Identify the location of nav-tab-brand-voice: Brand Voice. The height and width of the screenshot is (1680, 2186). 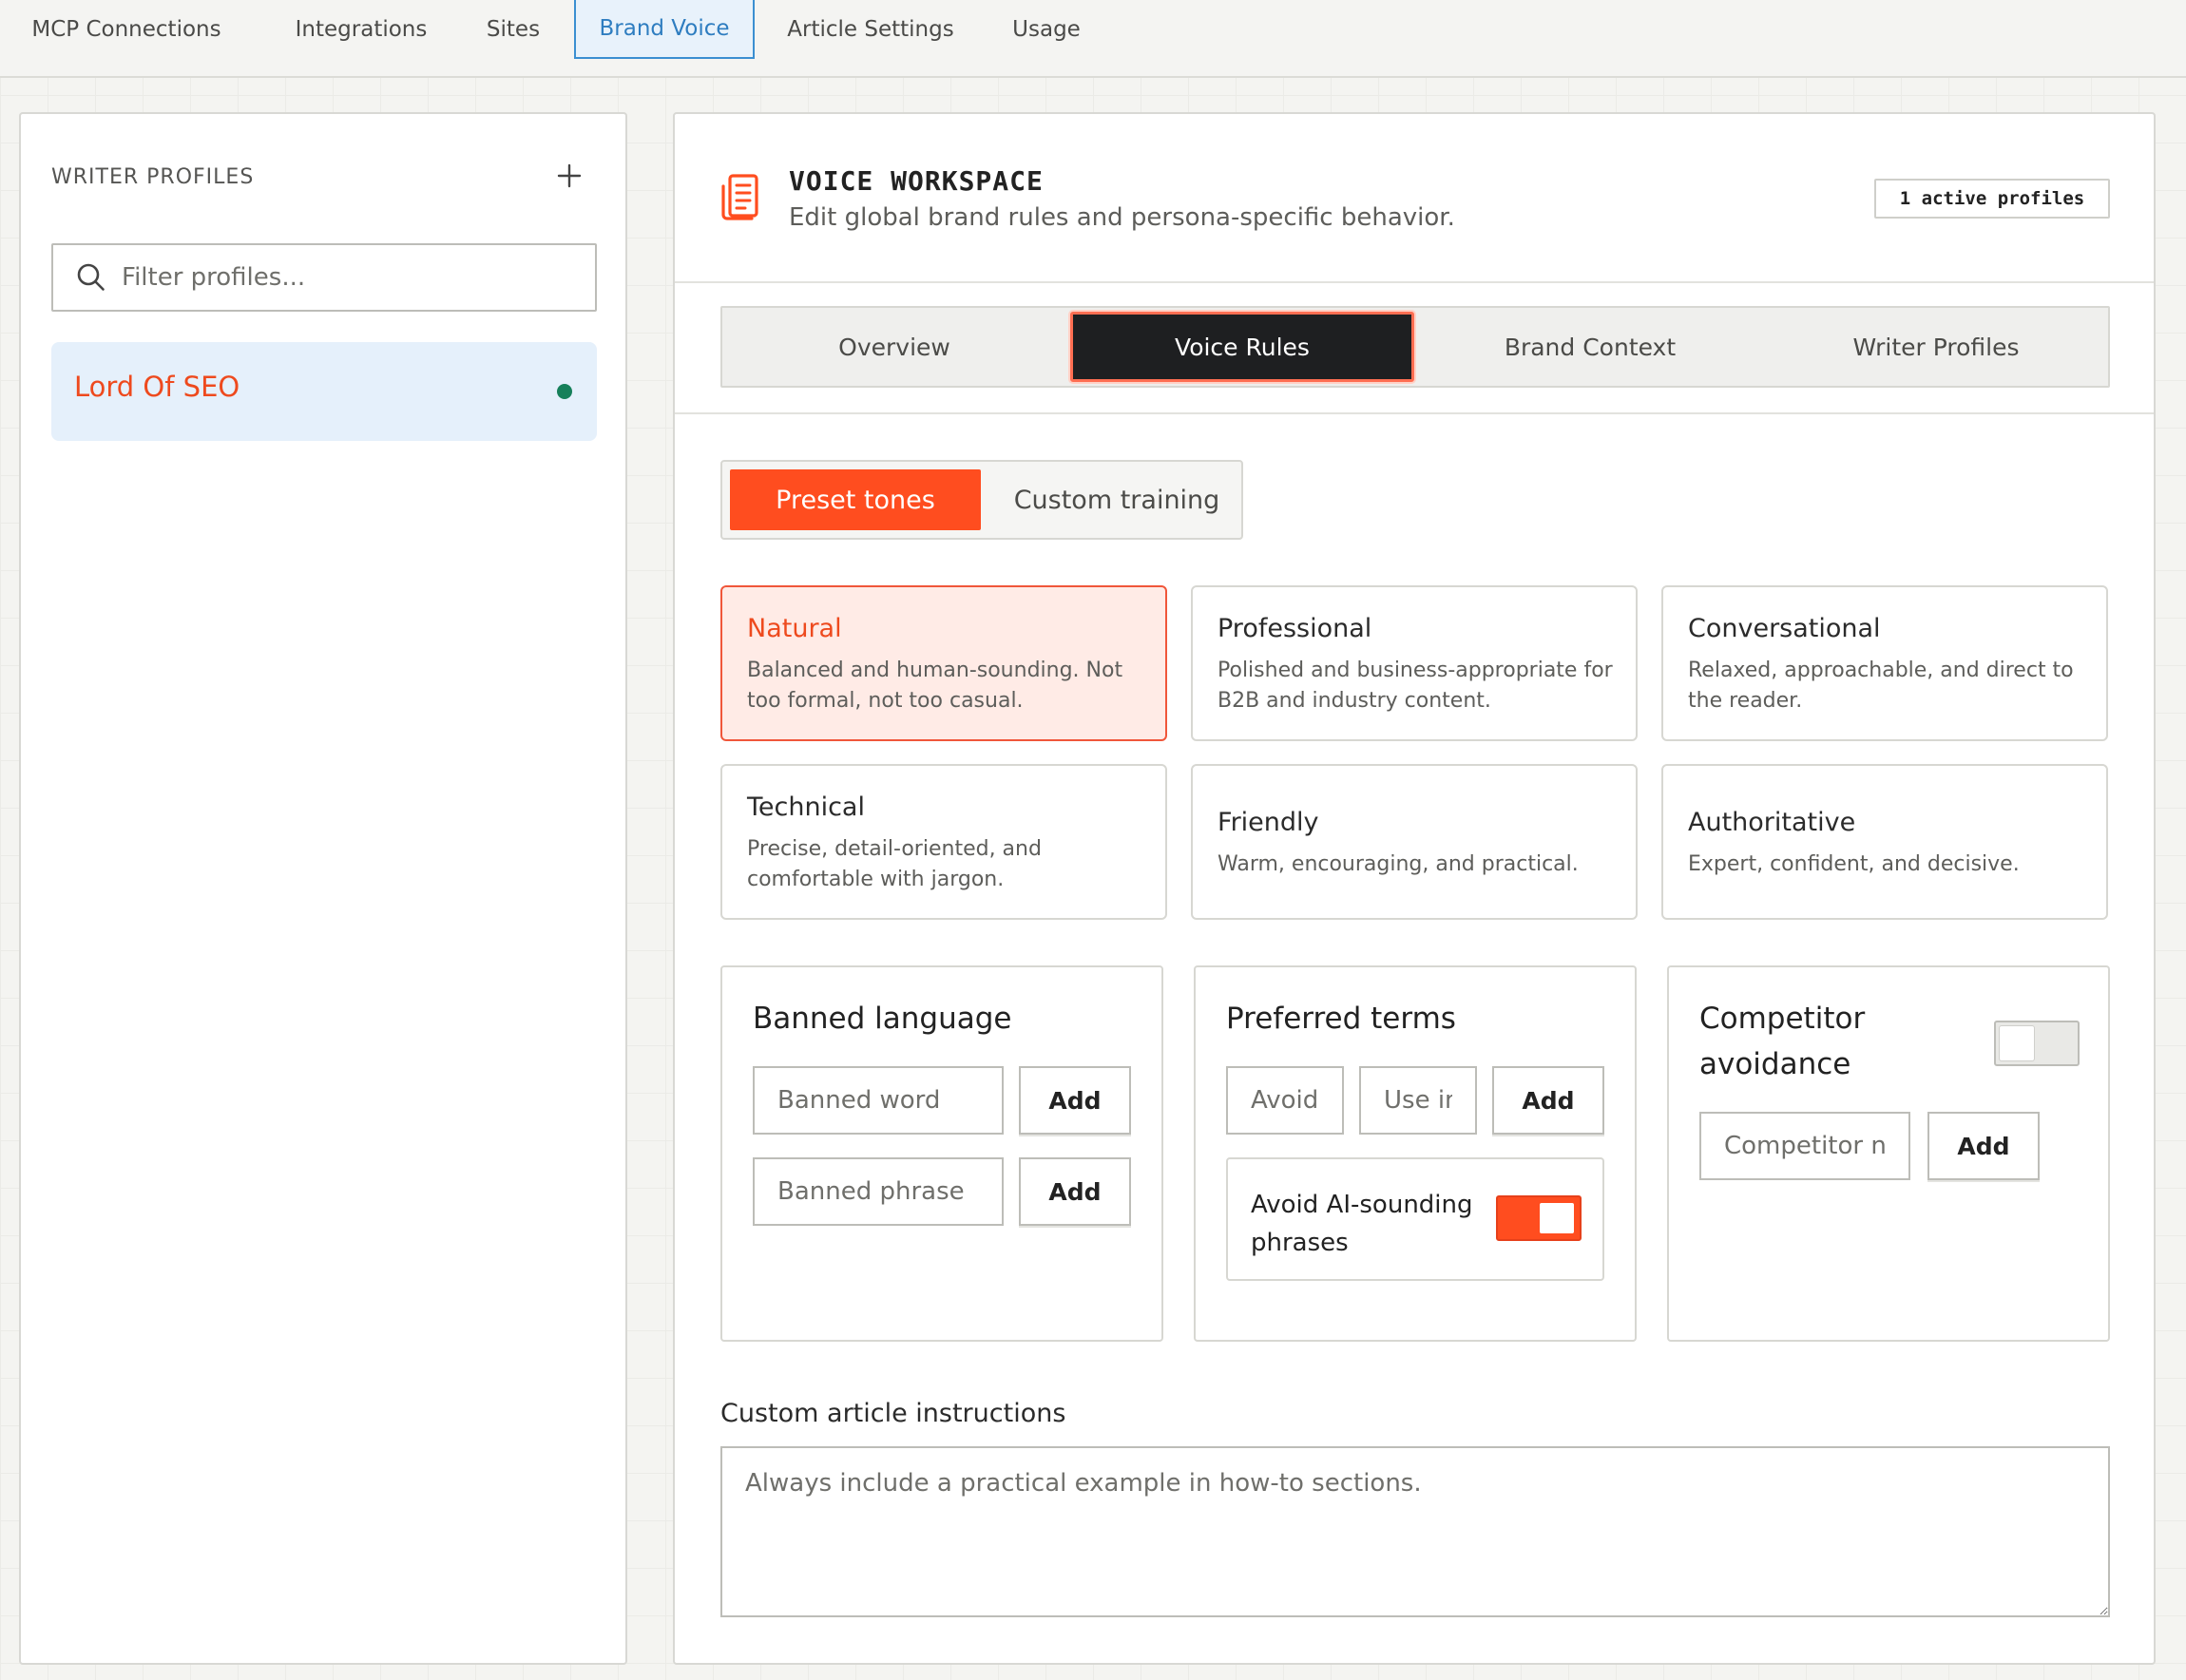
(664, 29).